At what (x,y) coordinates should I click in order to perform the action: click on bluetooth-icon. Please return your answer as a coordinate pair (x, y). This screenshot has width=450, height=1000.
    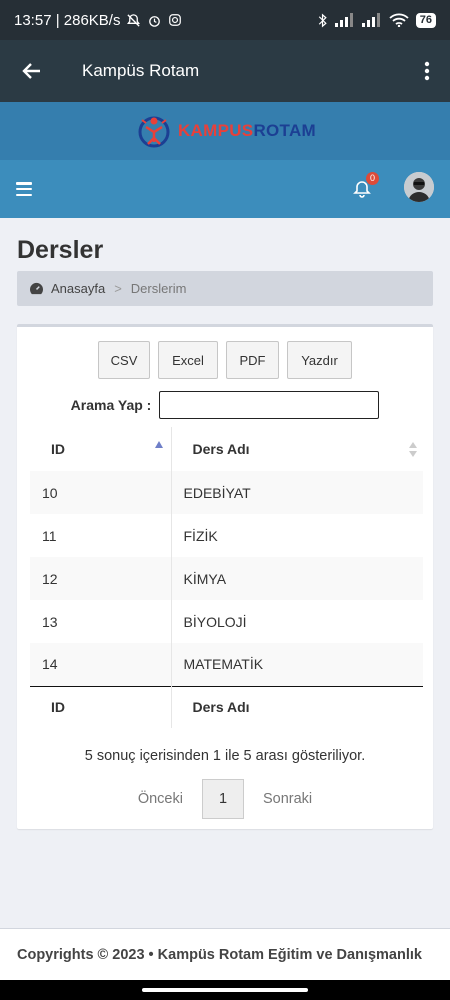
    Looking at the image, I should click on (322, 20).